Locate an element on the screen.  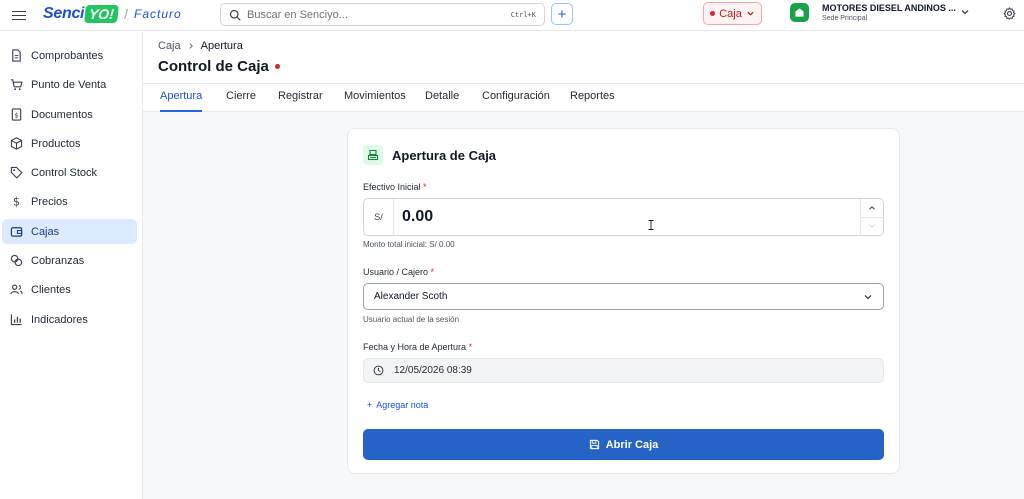
chevron-up-icon is located at coordinates (872, 207).